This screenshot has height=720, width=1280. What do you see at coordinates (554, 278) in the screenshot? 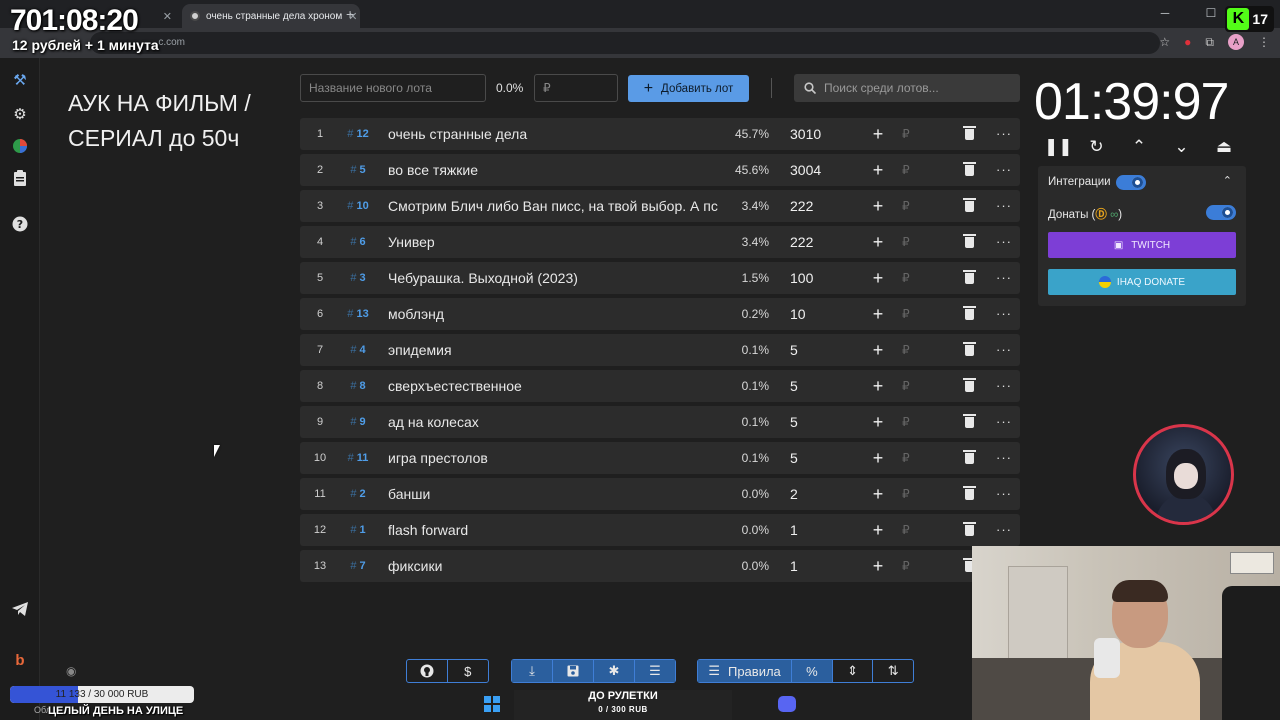
I see `lot-name: Чебурашка. Выходной (2023)` at bounding box center [554, 278].